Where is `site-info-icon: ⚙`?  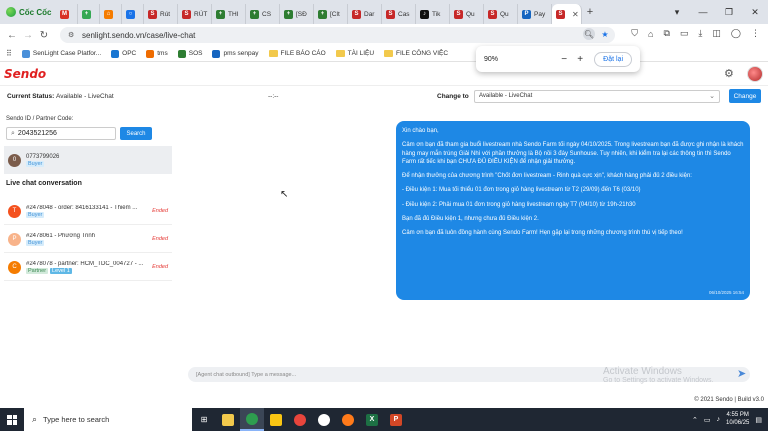 site-info-icon: ⚙ is located at coordinates (72, 35).